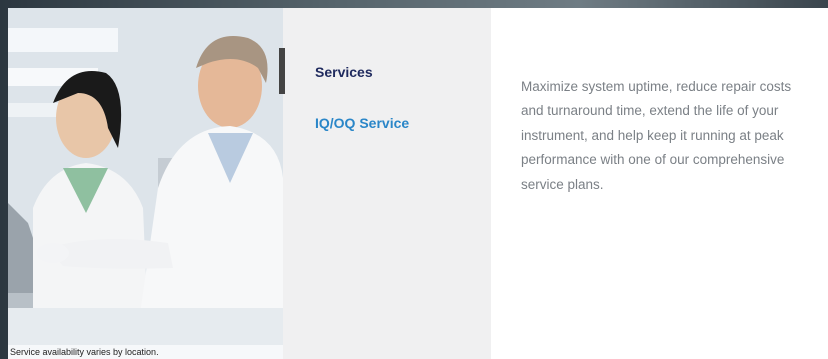 The height and width of the screenshot is (359, 828). I want to click on active-indicator, so click(282, 71).